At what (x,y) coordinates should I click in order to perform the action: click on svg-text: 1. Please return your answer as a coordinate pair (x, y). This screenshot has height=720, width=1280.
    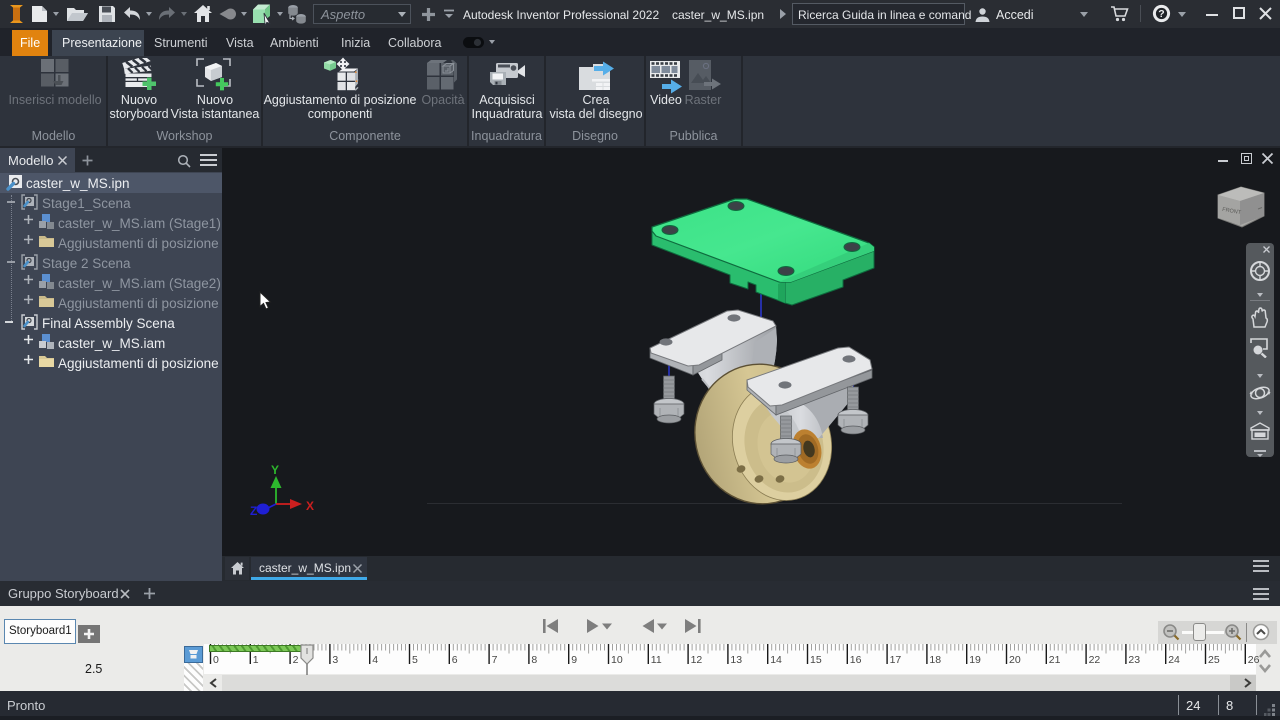
    Looking at the image, I should click on (256, 660).